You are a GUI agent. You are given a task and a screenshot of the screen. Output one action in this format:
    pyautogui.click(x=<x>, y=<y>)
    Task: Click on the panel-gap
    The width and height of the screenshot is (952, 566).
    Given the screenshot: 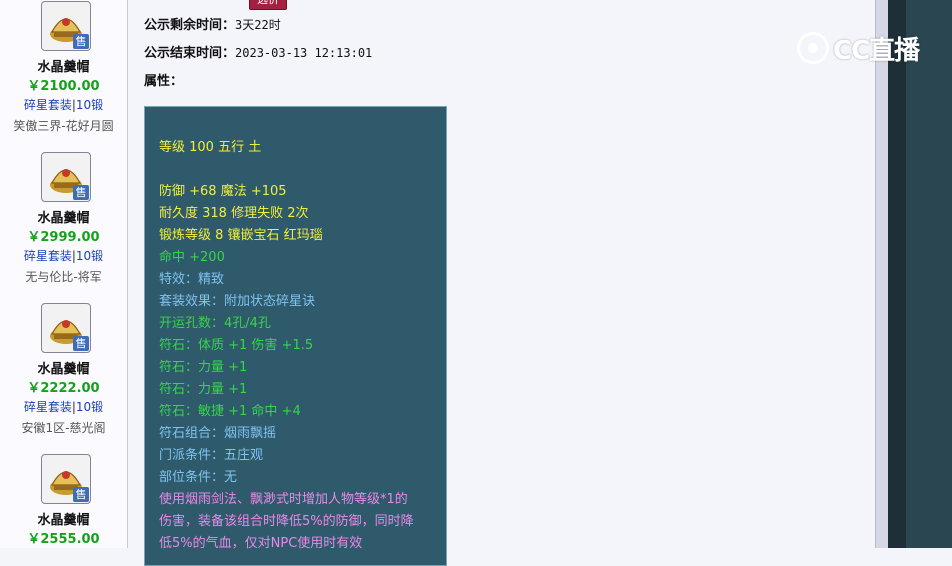 What is the action you would take?
    pyautogui.click(x=302, y=170)
    